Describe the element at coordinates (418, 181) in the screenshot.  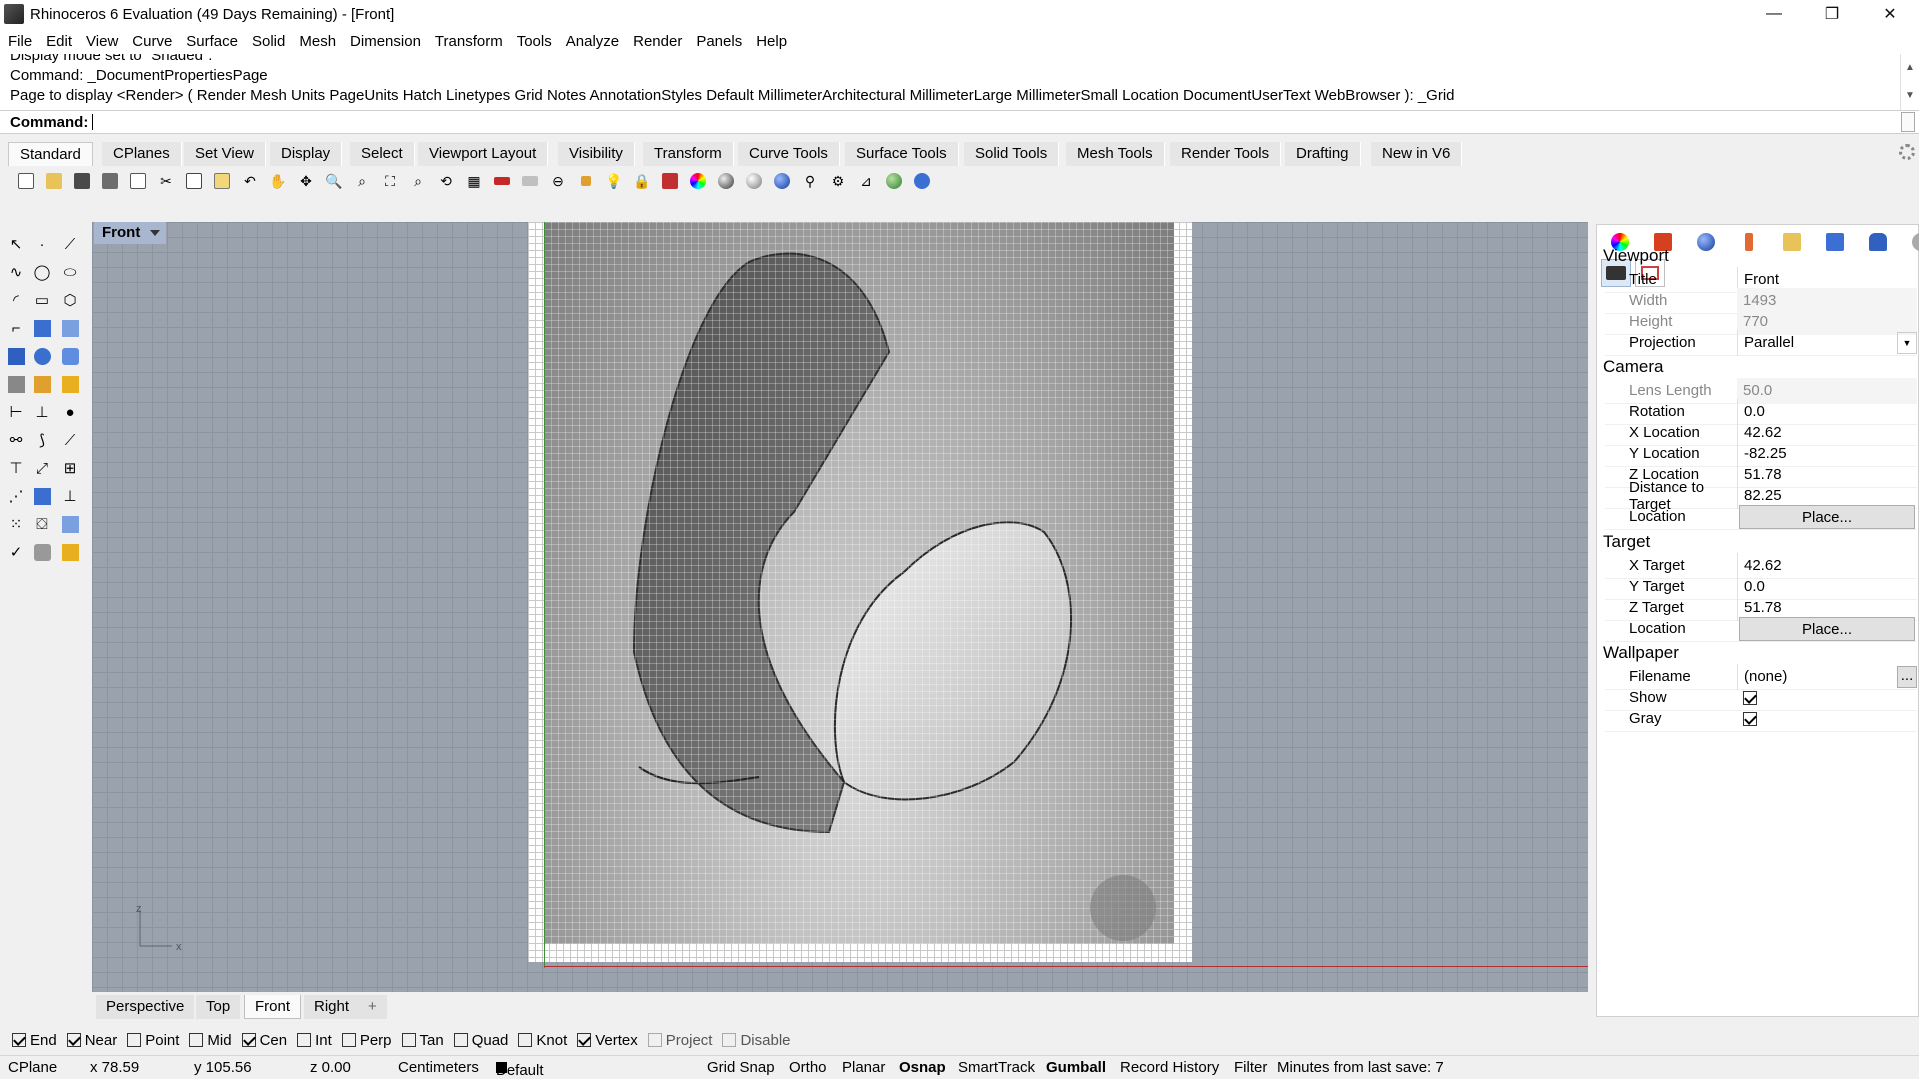
I see `zoom-selected-icon: ⌕` at that location.